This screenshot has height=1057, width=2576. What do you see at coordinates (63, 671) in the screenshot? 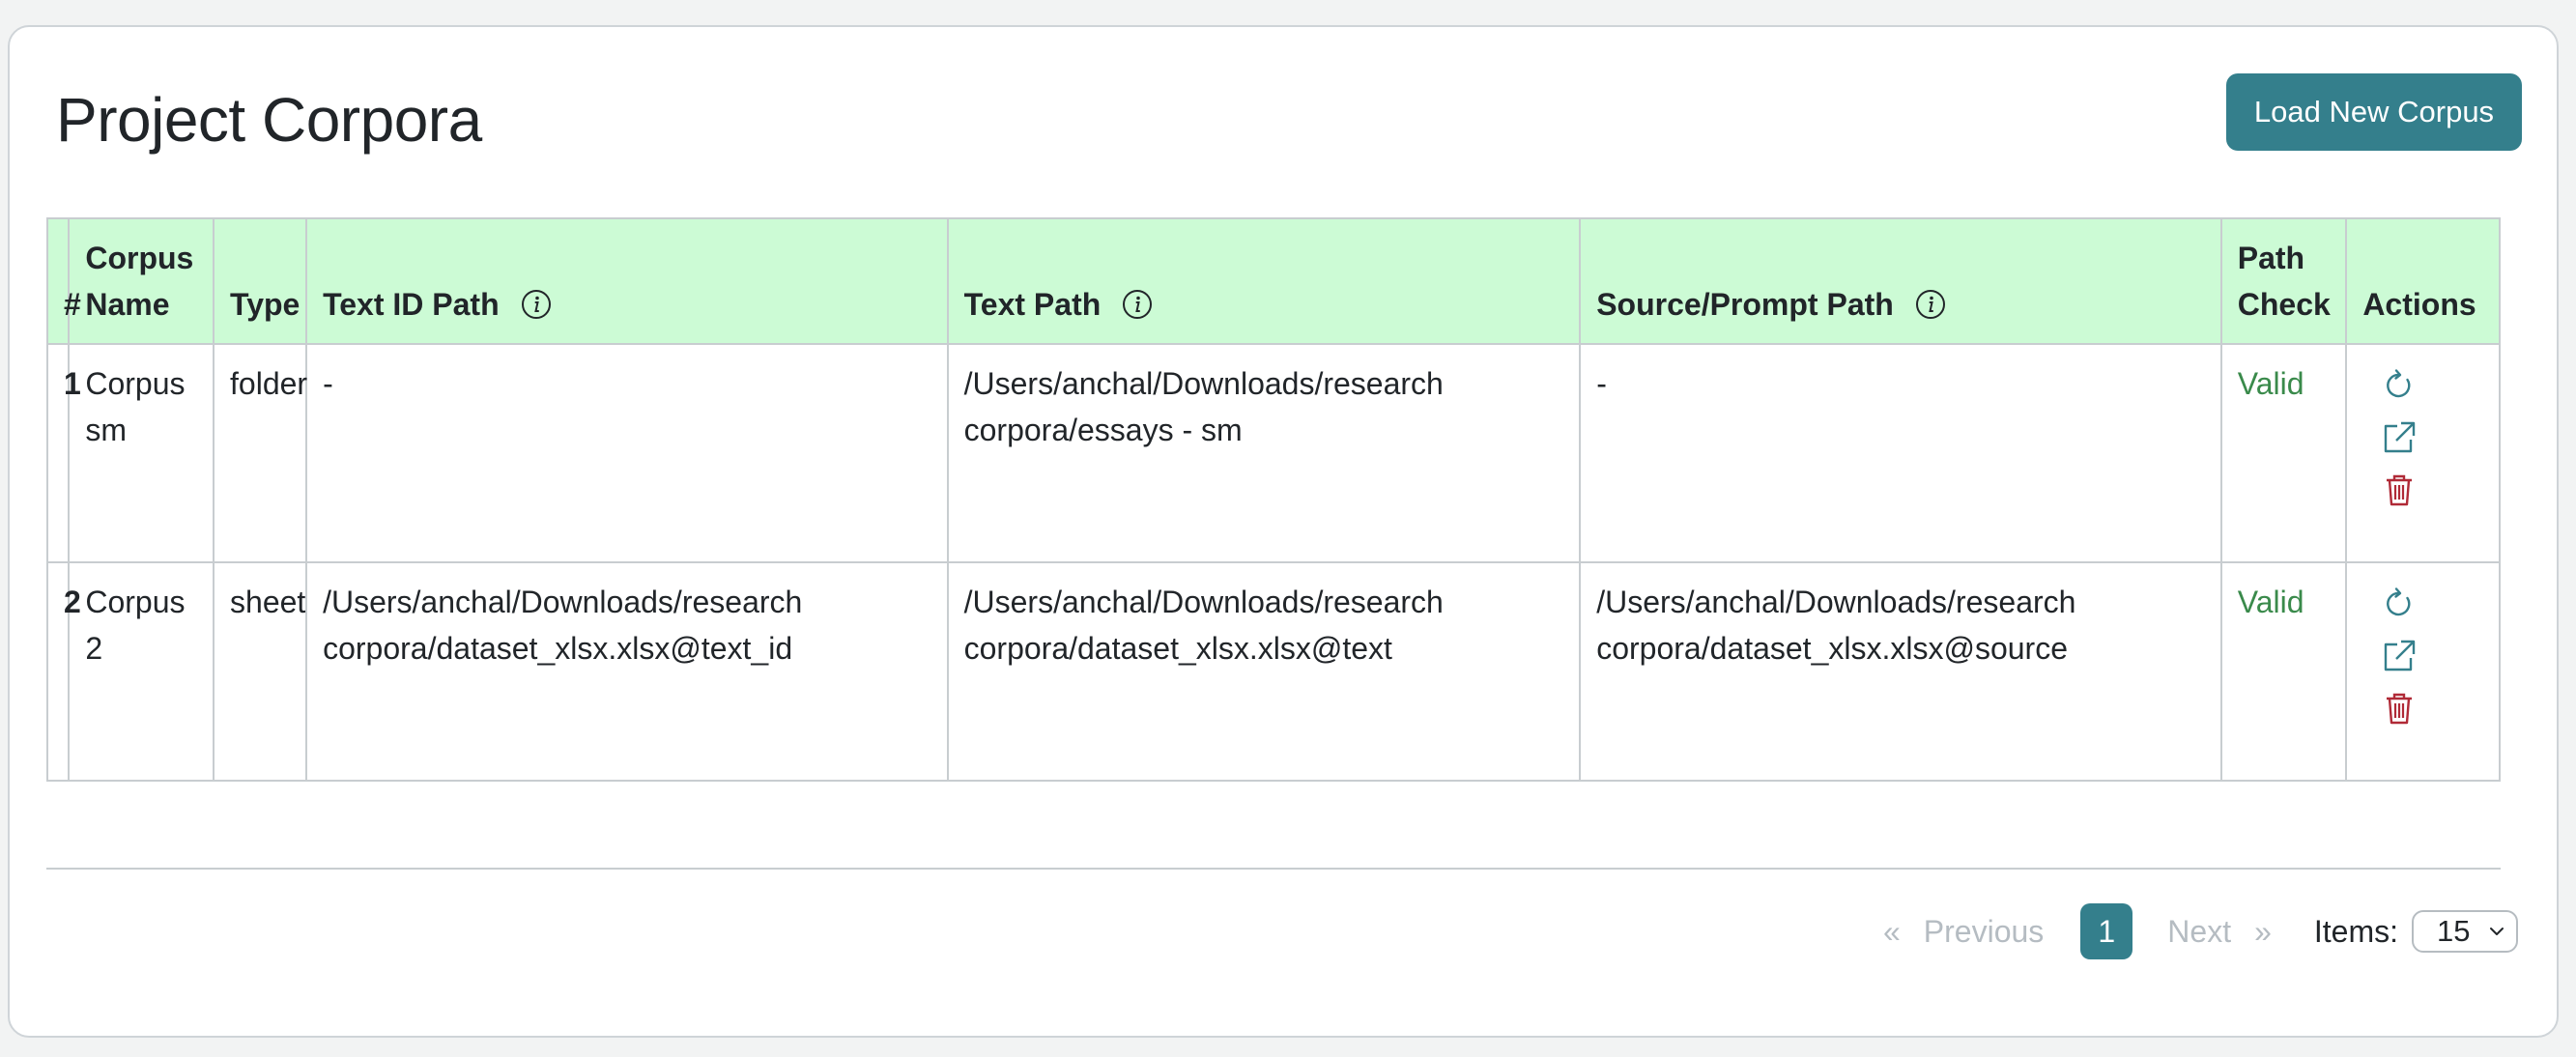
I see `row-number: 2` at bounding box center [63, 671].